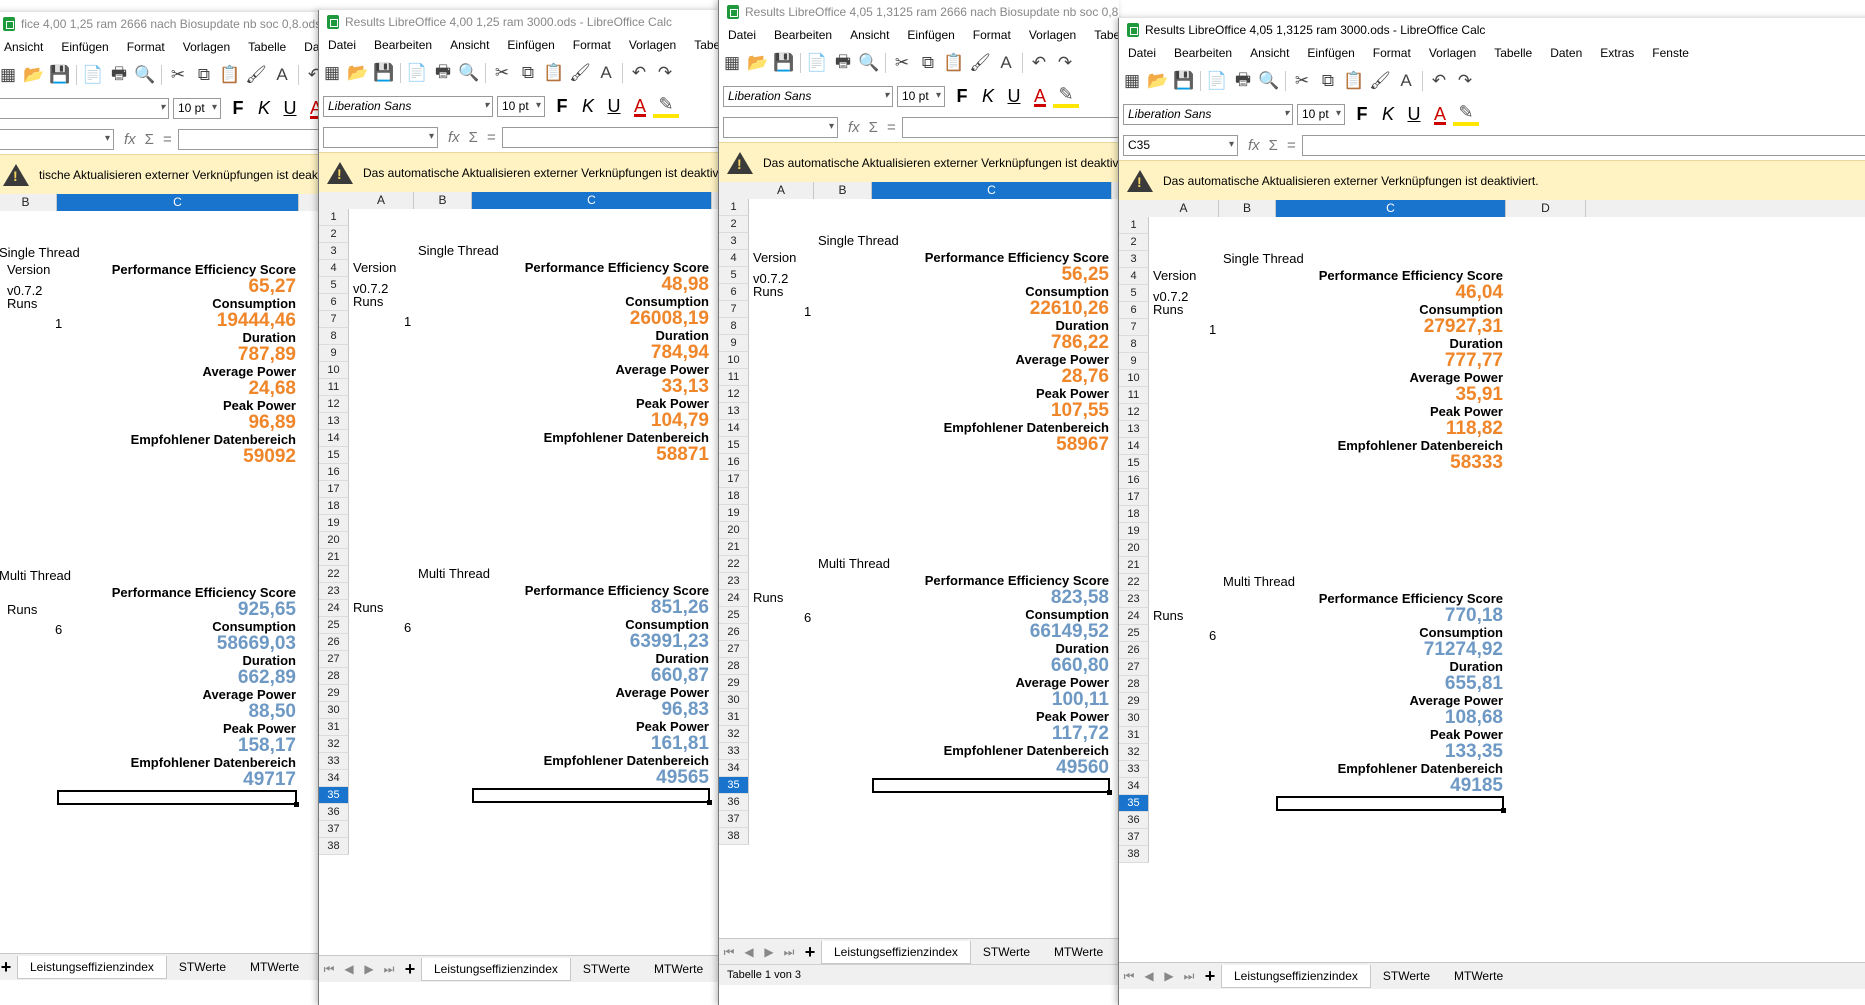  I want to click on undo-icon: ↶, so click(1439, 81).